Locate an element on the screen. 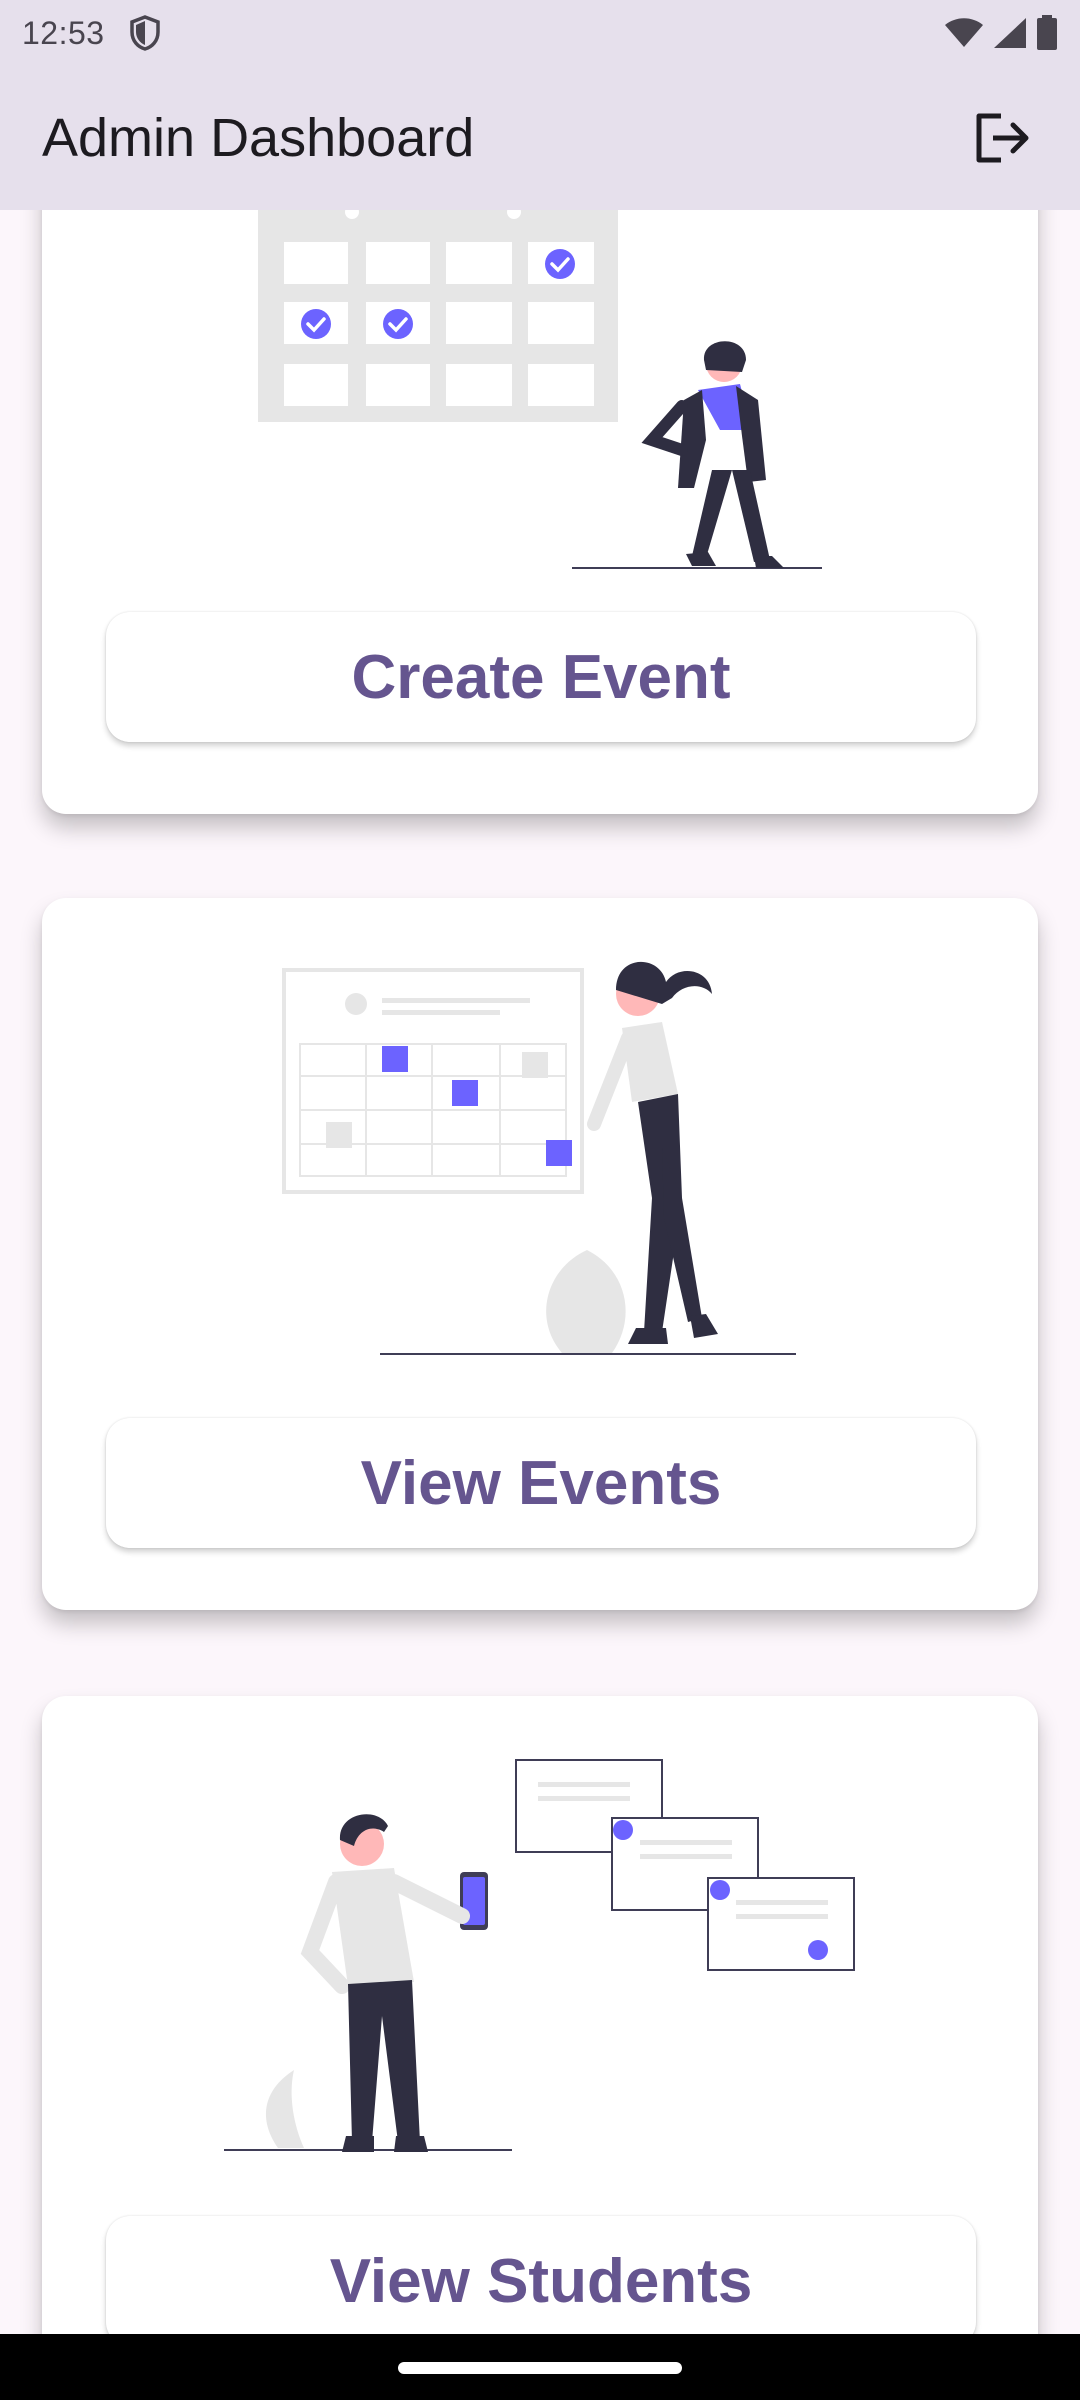 The image size is (1080, 2400). schedule-board-illustration is located at coordinates (539, 1158).